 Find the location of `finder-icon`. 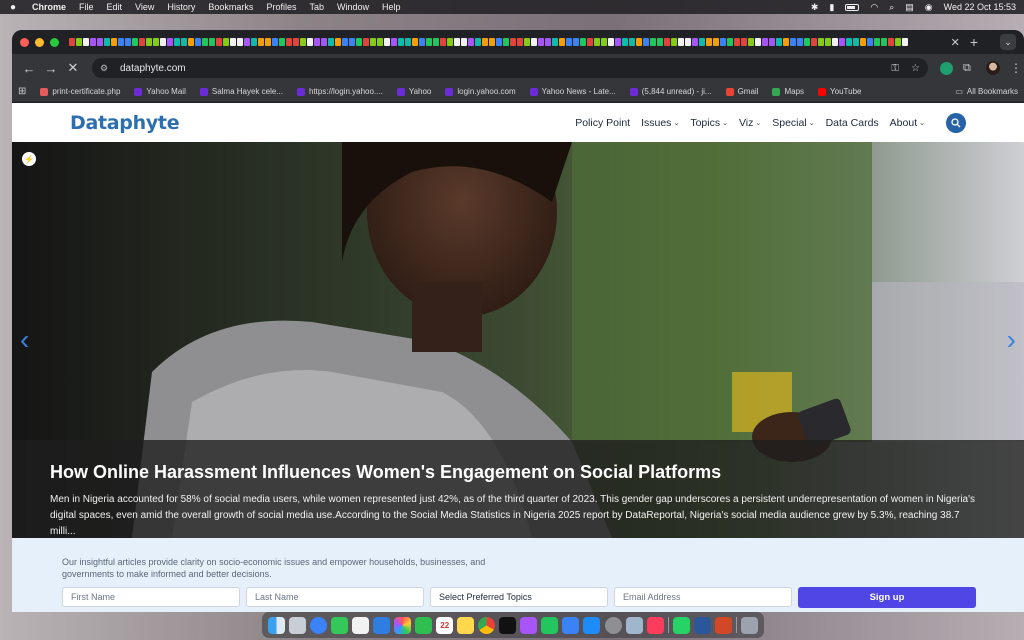

finder-icon is located at coordinates (276, 625).